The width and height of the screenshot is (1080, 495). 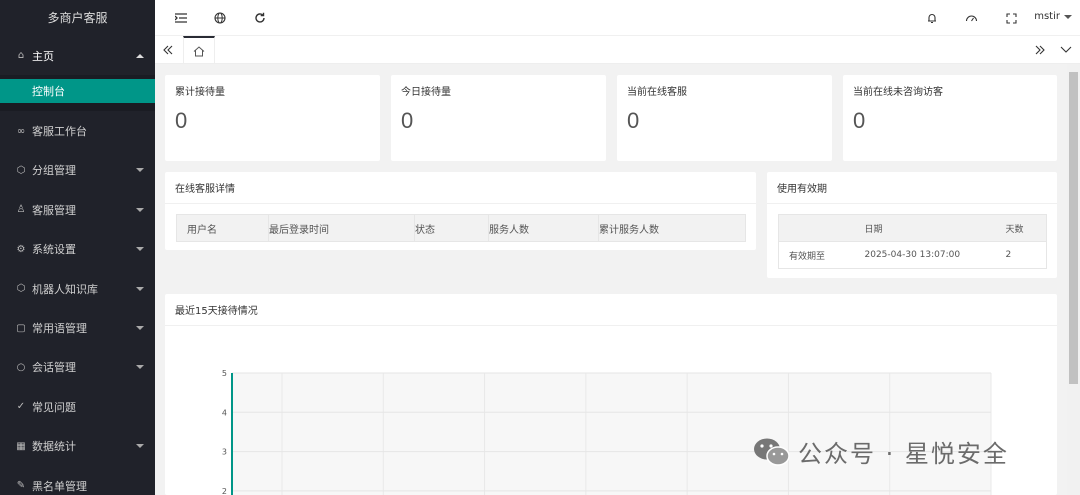 I want to click on sidebar-item-label: 客服管理, so click(x=54, y=210).